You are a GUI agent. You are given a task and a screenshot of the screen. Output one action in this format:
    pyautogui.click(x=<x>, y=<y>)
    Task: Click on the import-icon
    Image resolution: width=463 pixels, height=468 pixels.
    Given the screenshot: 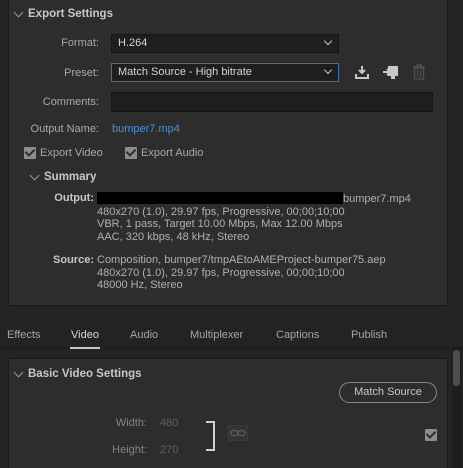 What is the action you would take?
    pyautogui.click(x=391, y=72)
    